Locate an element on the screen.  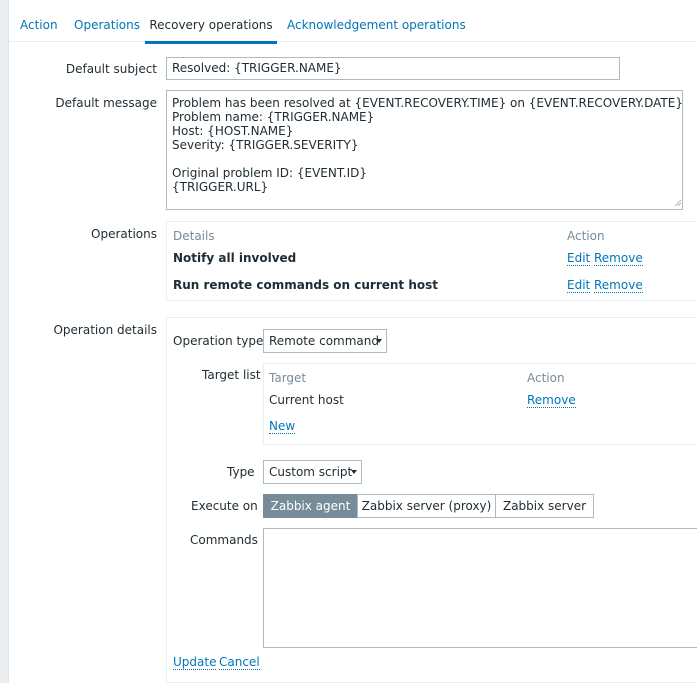
operations-col-details: Details is located at coordinates (194, 236).